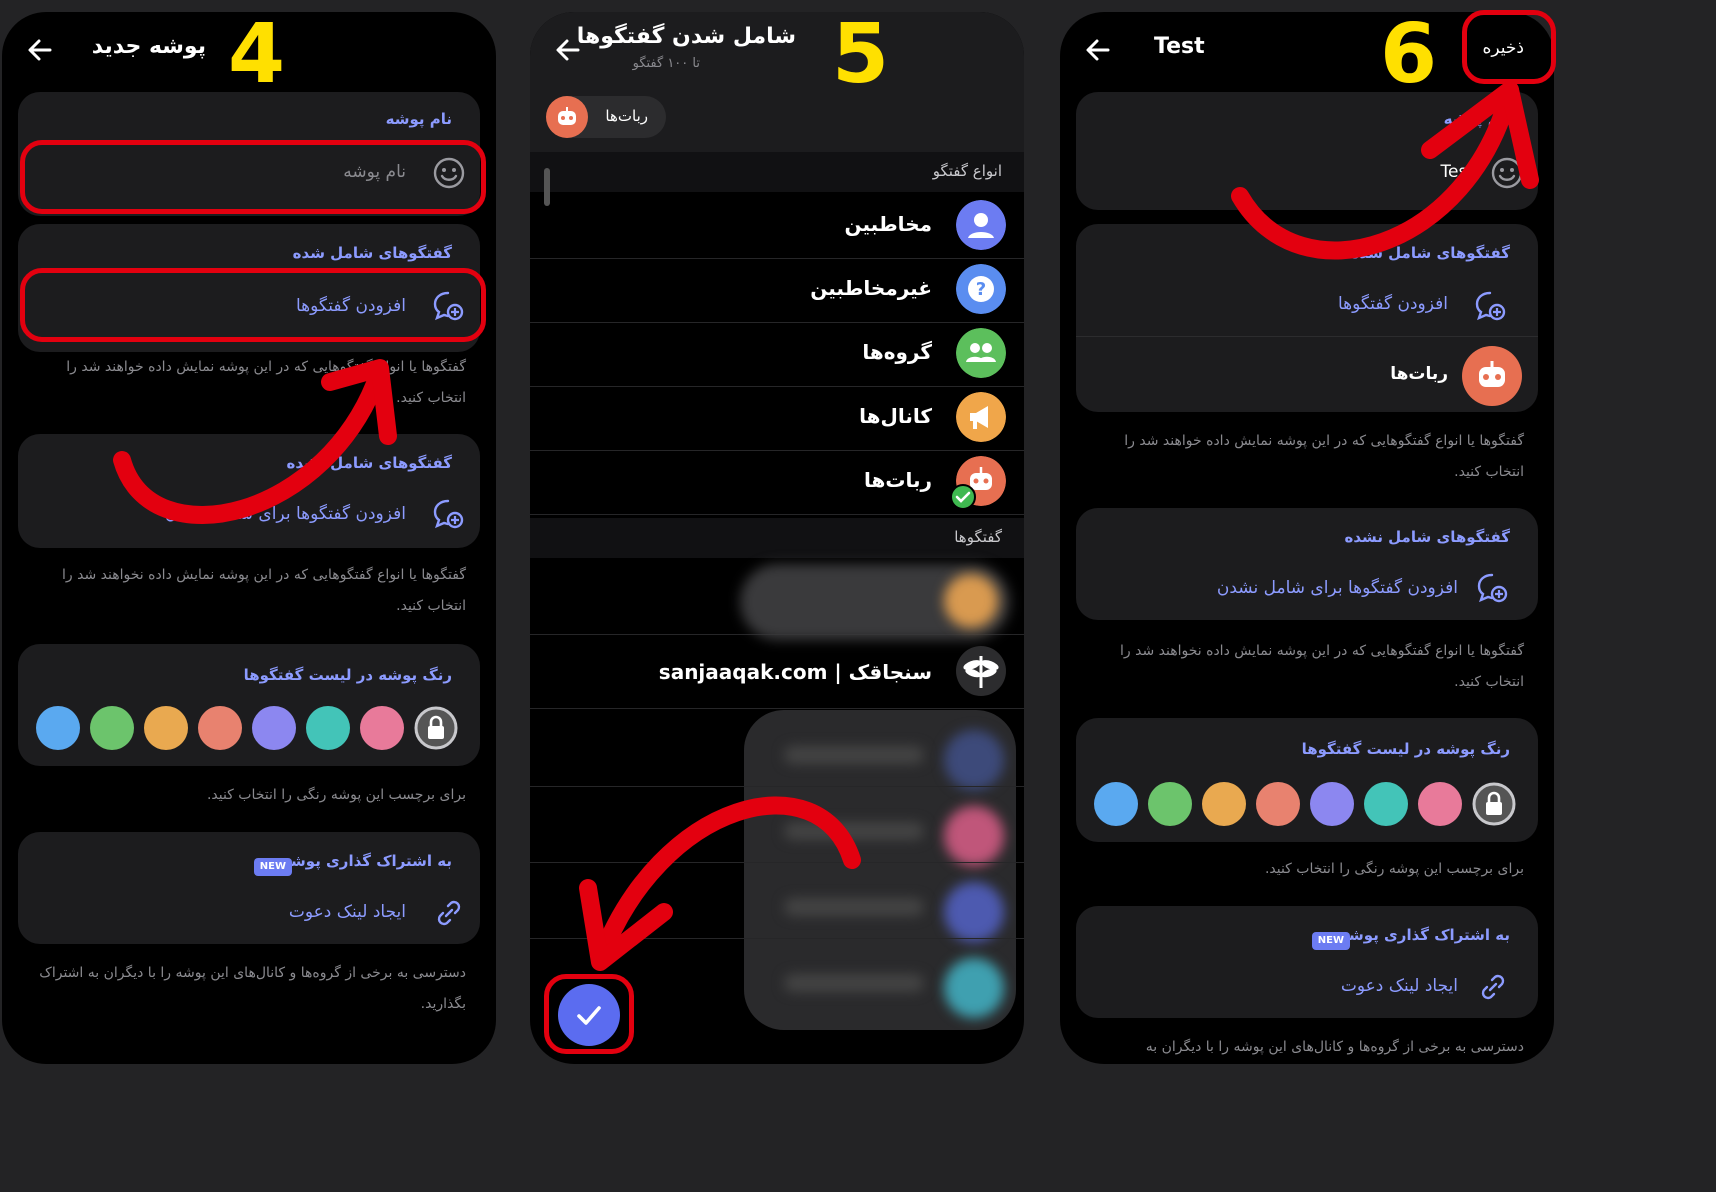 The height and width of the screenshot is (1192, 1716). Describe the element at coordinates (981, 225) in the screenshot. I see `person-icon` at that location.